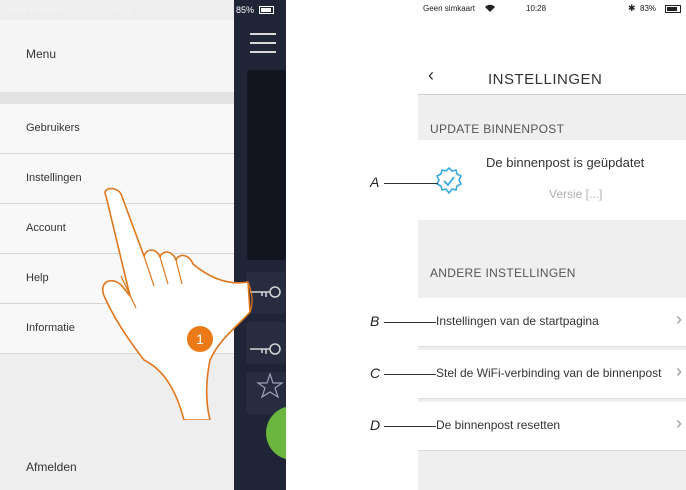  I want to click on step-badge: 1, so click(200, 339).